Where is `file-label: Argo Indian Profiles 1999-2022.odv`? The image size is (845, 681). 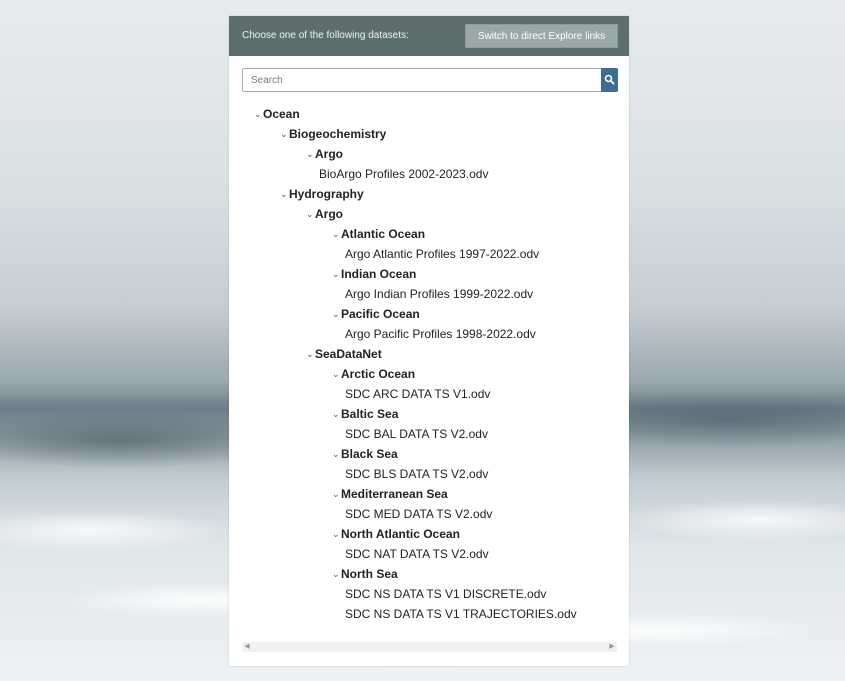
file-label: Argo Indian Profiles 1999-2022.odv is located at coordinates (439, 294).